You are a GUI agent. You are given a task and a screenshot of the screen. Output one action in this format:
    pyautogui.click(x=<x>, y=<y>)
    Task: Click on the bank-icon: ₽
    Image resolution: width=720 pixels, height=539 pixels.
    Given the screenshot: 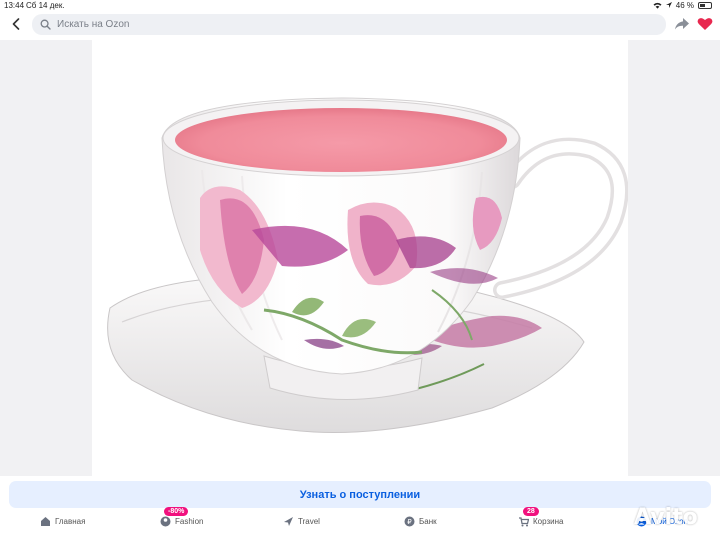 What is the action you would take?
    pyautogui.click(x=409, y=521)
    